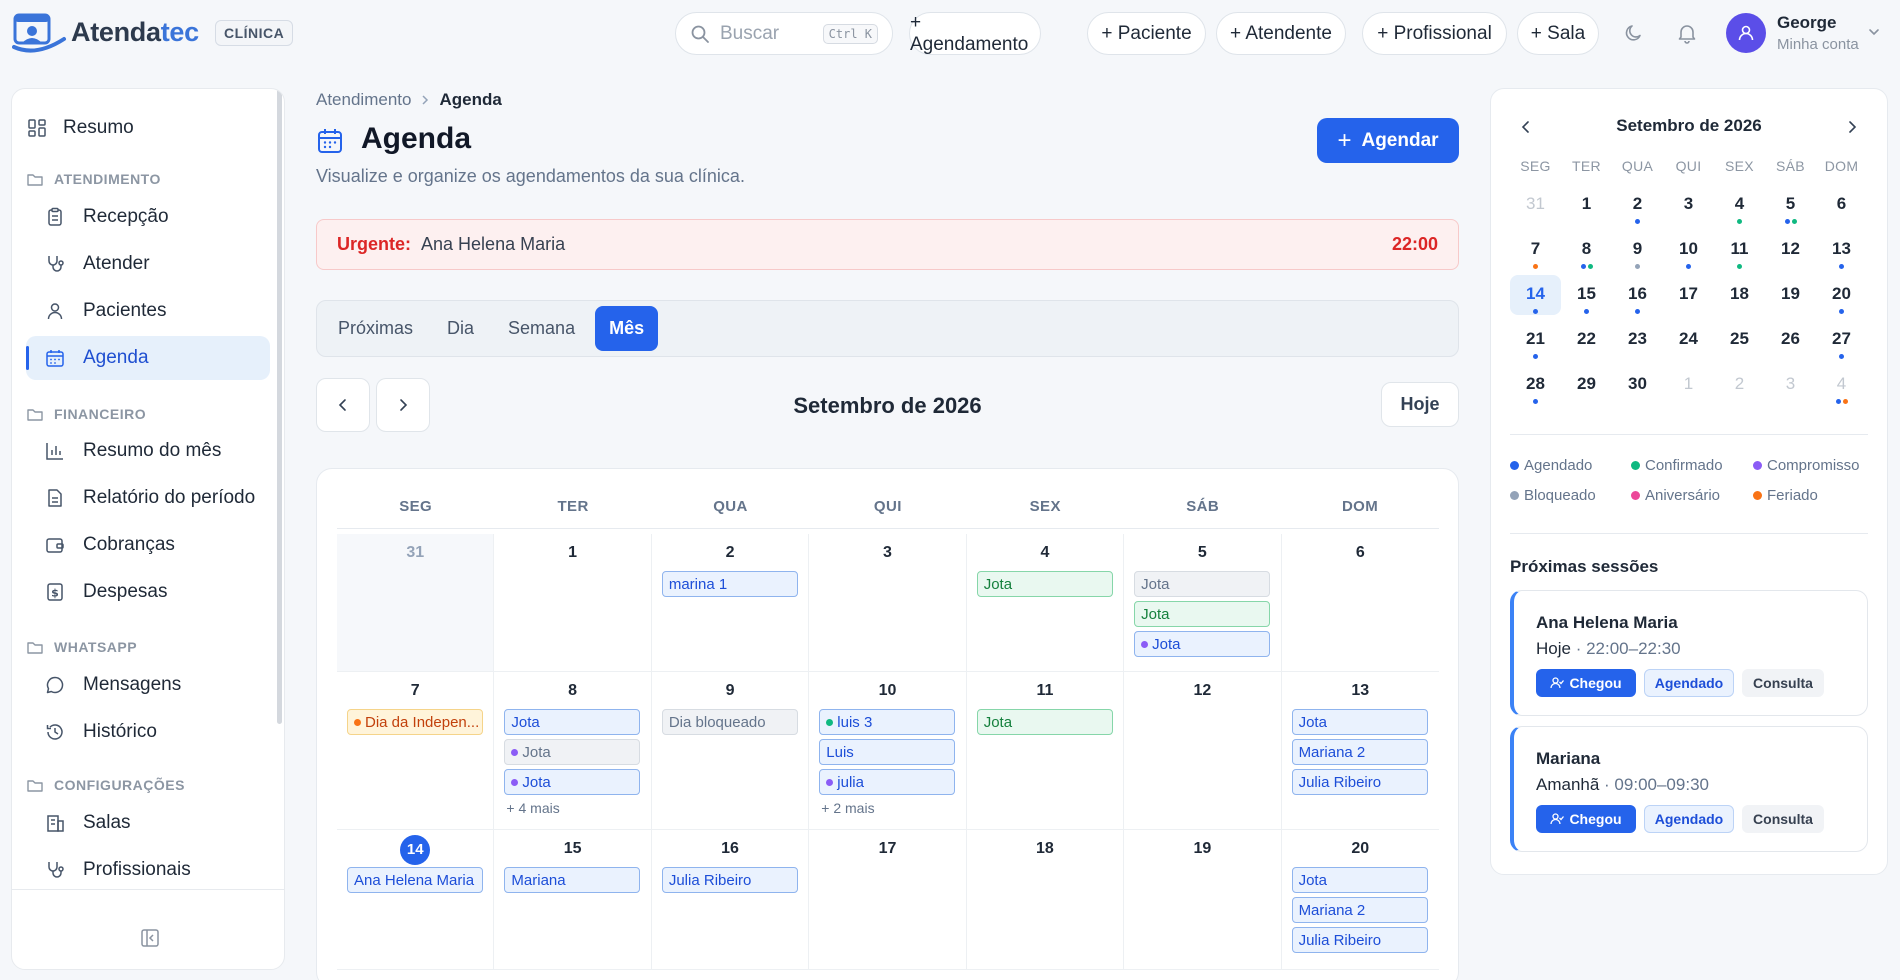  I want to click on calendar-day-cell: 19, so click(1203, 900).